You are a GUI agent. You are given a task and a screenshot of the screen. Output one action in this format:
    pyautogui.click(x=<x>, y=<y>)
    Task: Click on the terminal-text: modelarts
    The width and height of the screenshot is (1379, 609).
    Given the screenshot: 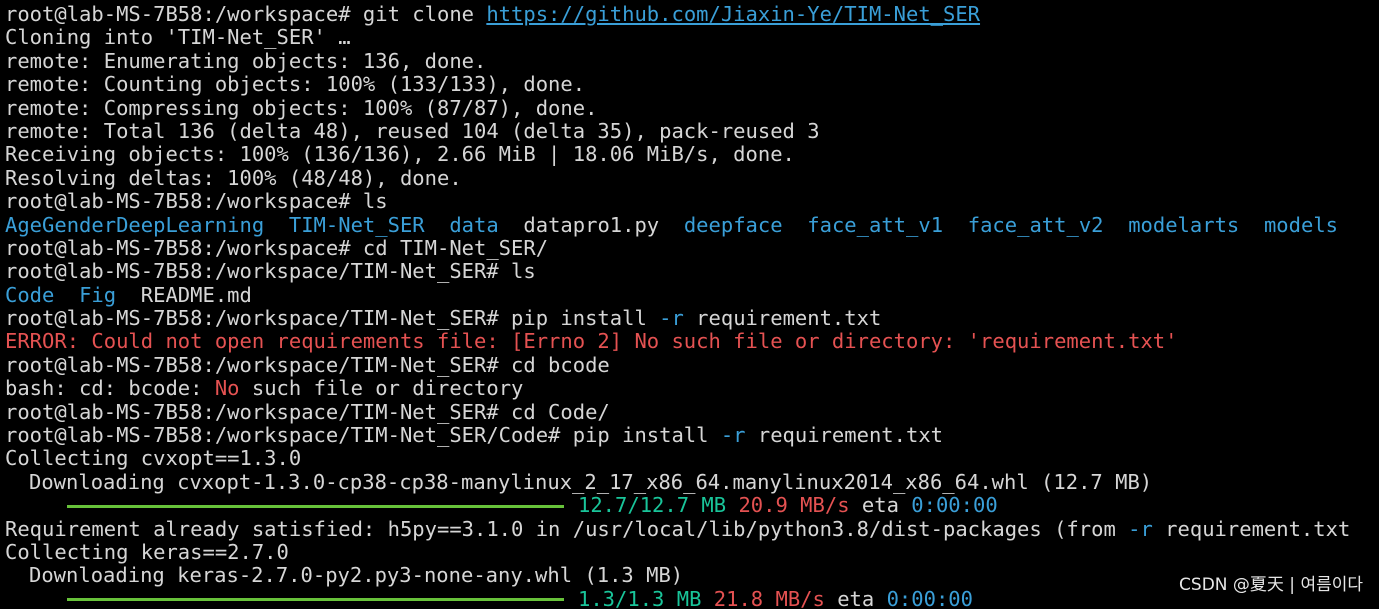 What is the action you would take?
    pyautogui.click(x=1184, y=224)
    